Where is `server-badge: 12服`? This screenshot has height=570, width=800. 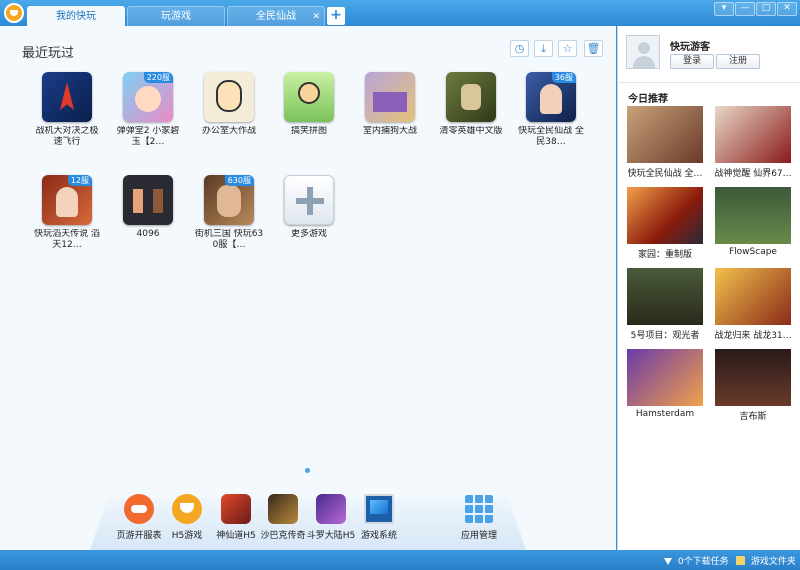 server-badge: 12服 is located at coordinates (79, 180).